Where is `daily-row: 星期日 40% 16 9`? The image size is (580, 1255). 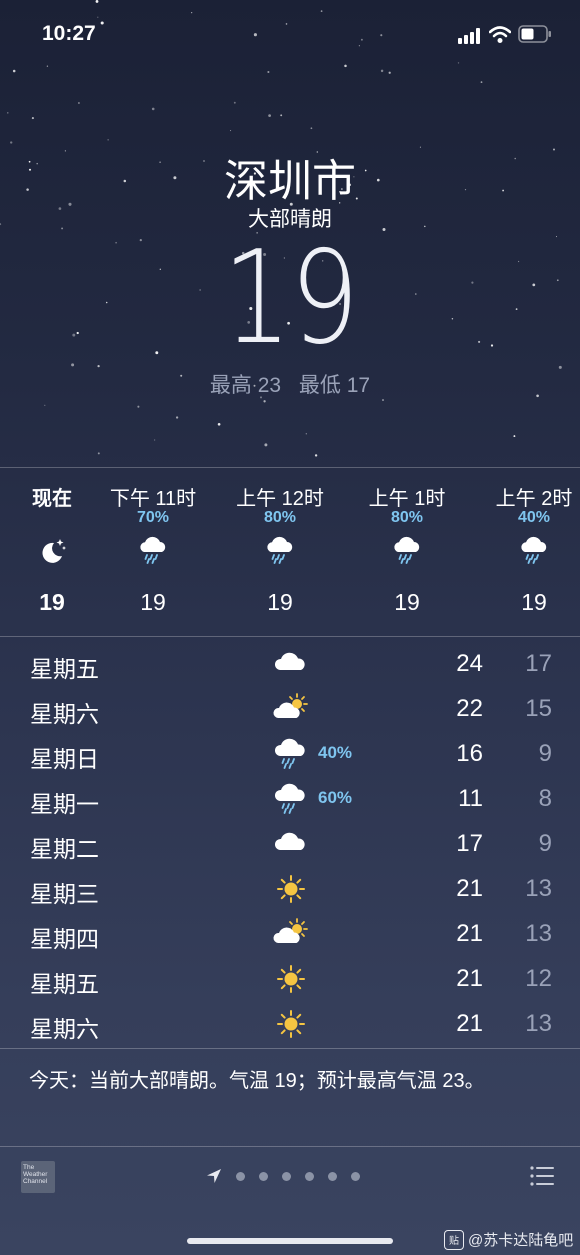
daily-row: 星期日 40% 16 9 is located at coordinates (290, 754).